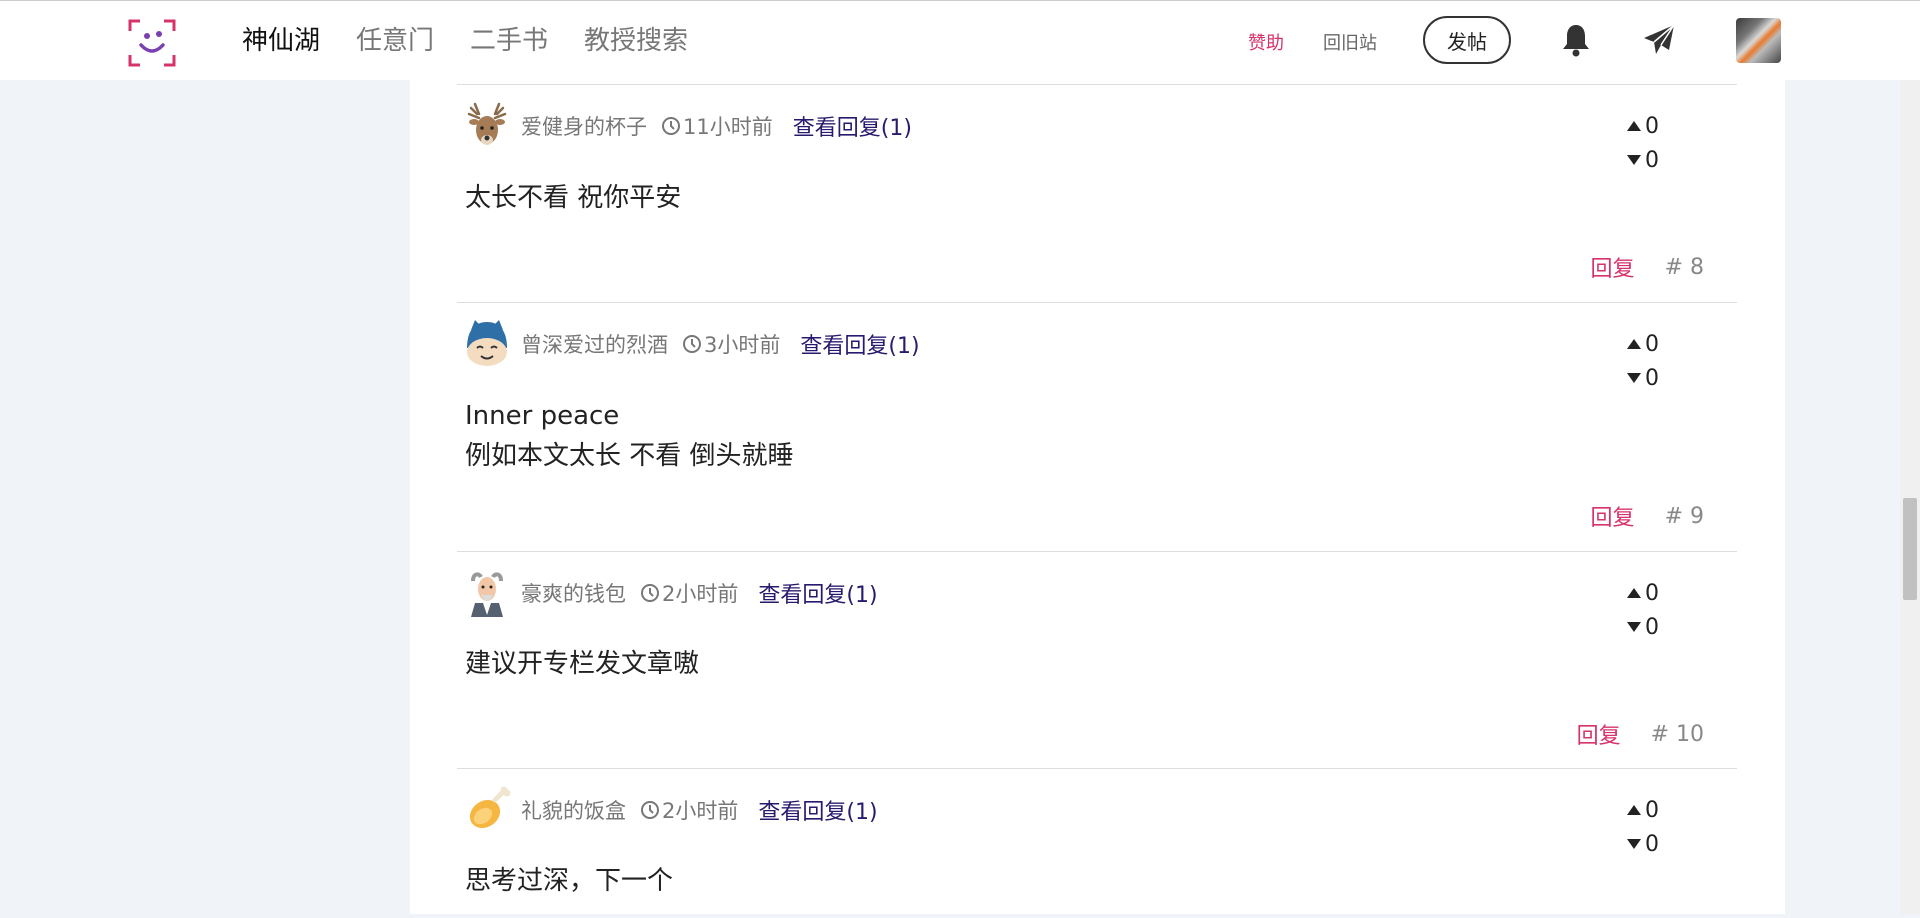 The width and height of the screenshot is (1920, 918). Describe the element at coordinates (594, 344) in the screenshot. I see `comment-username: 曾深爱过的烈酒` at that location.